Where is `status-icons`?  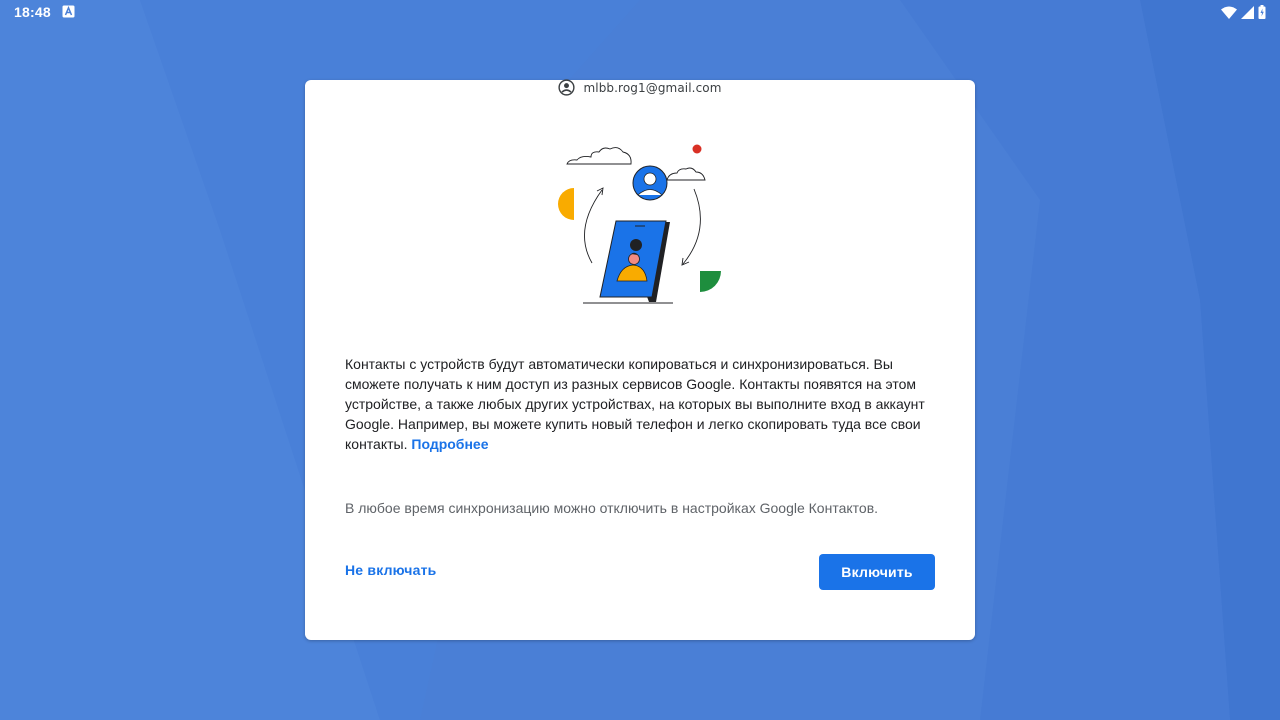
status-icons is located at coordinates (1243, 12).